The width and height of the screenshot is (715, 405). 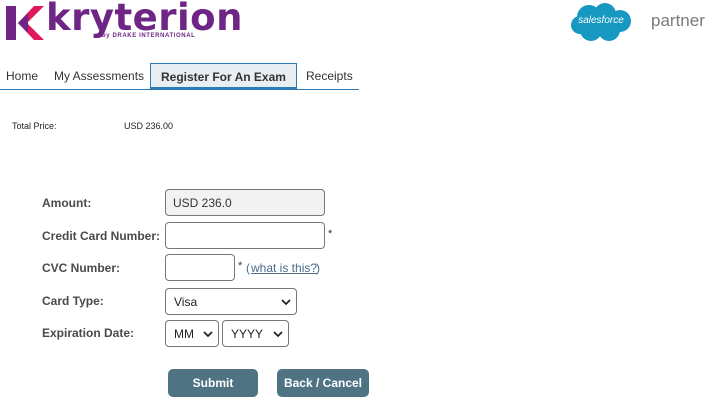 What do you see at coordinates (34, 126) in the screenshot?
I see `total-price-label: Total Price:` at bounding box center [34, 126].